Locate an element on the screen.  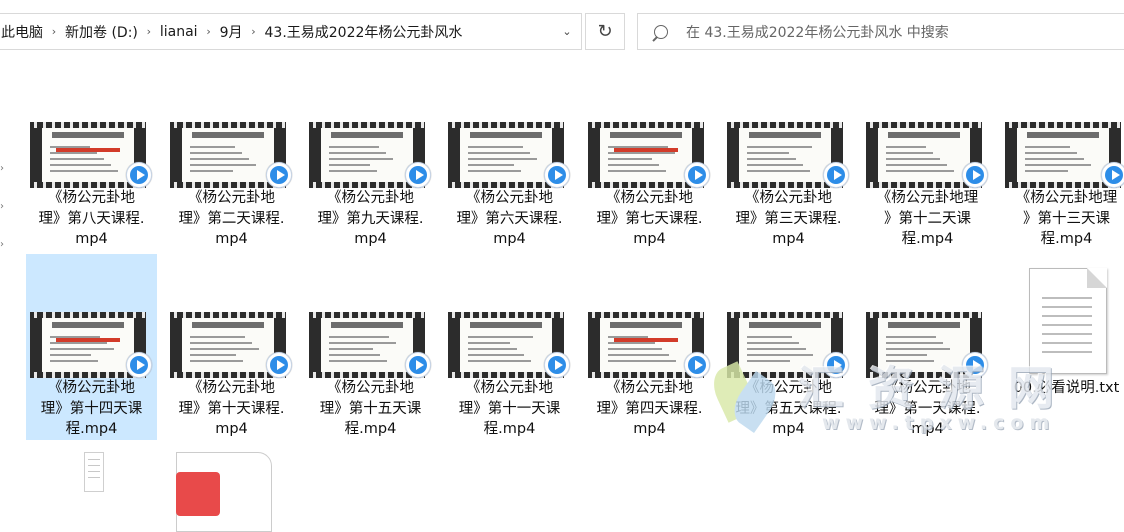
file-item-video: 《杨公元卦地 理》第六天课程. mp4 is located at coordinates (509, 157).